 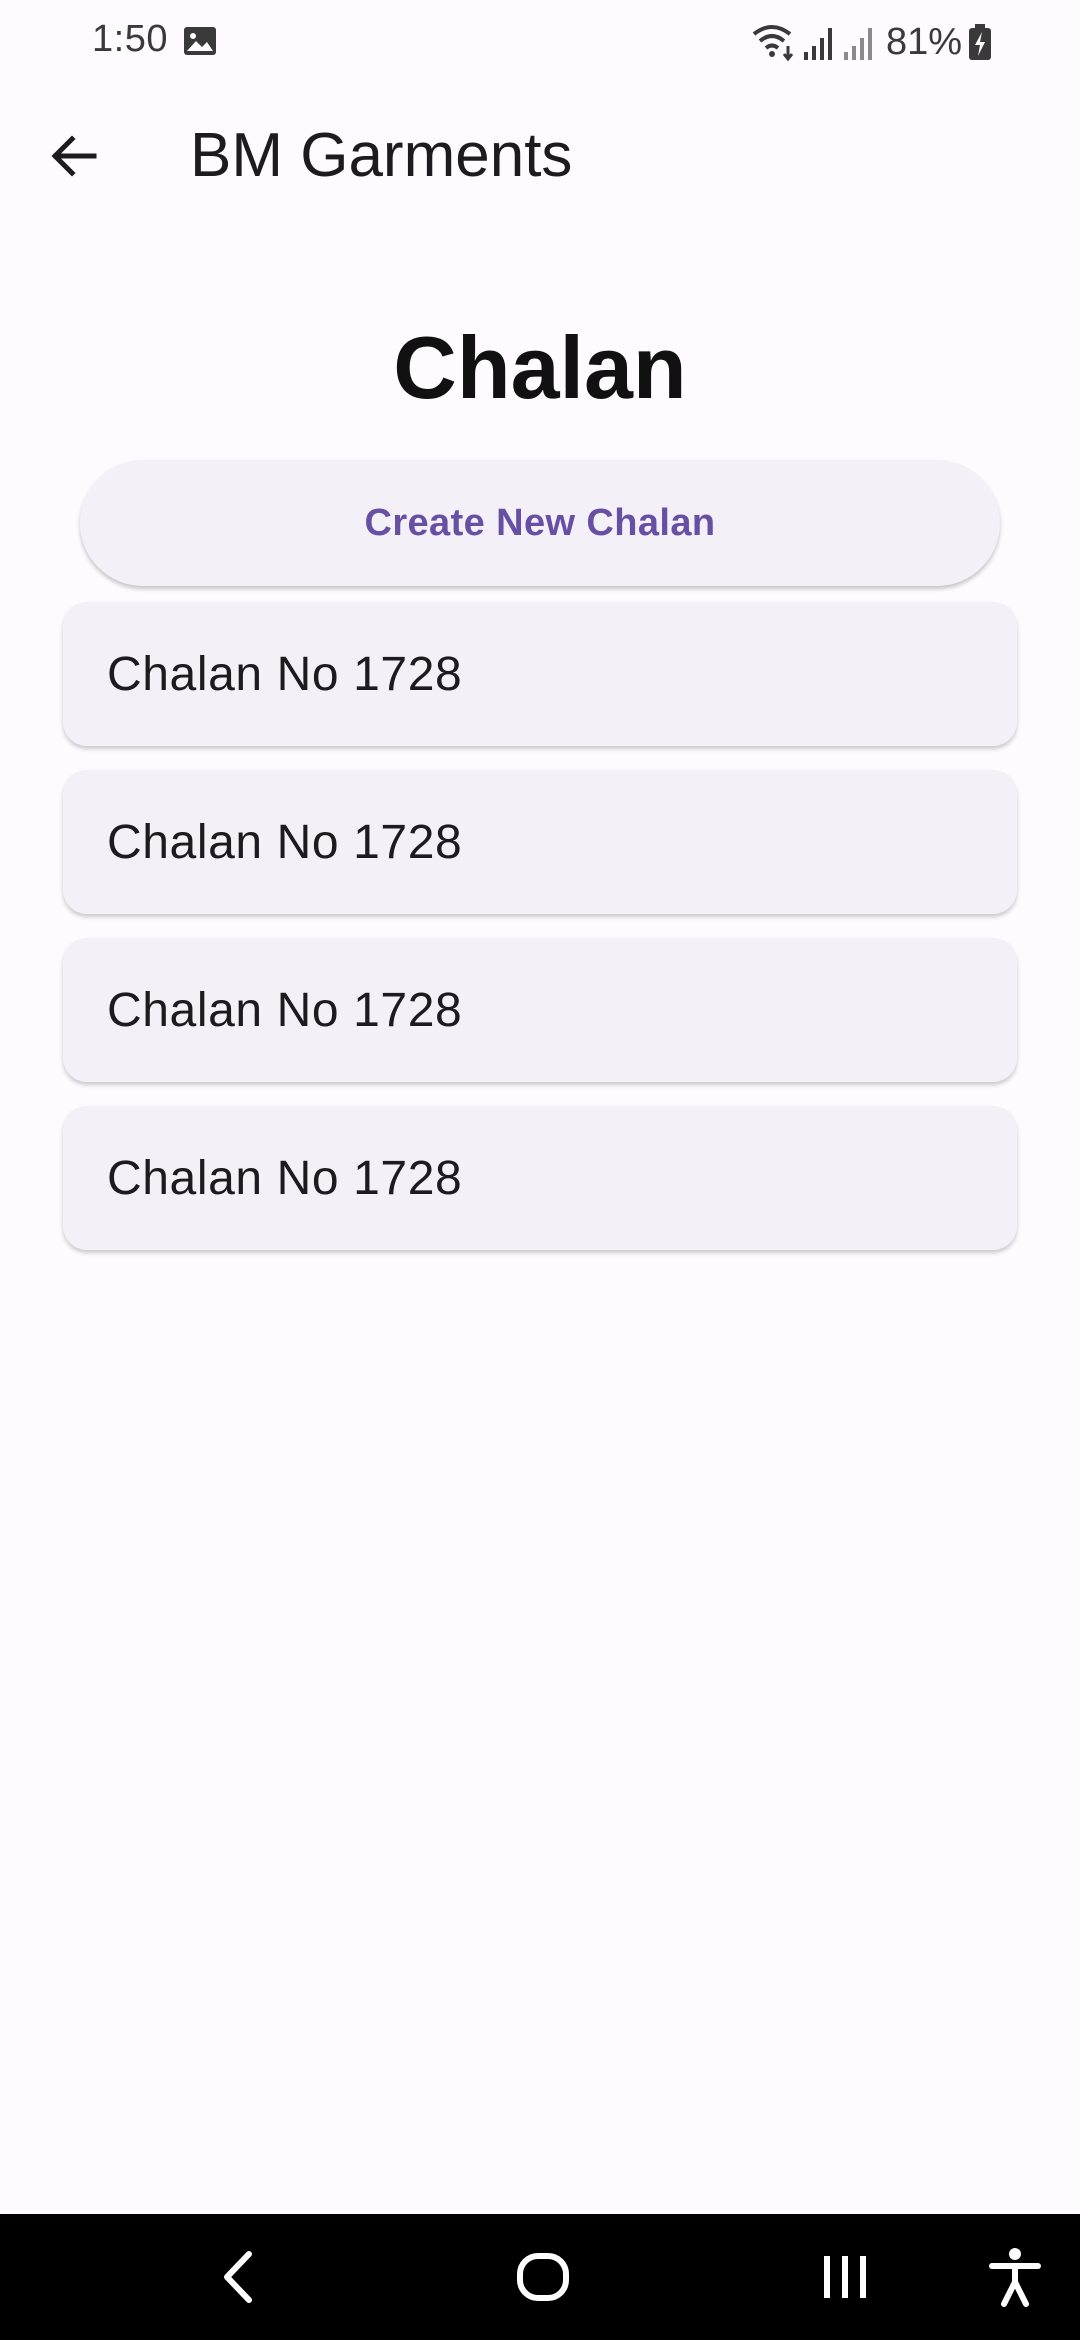 What do you see at coordinates (200, 41) in the screenshot?
I see `gallery-icon` at bounding box center [200, 41].